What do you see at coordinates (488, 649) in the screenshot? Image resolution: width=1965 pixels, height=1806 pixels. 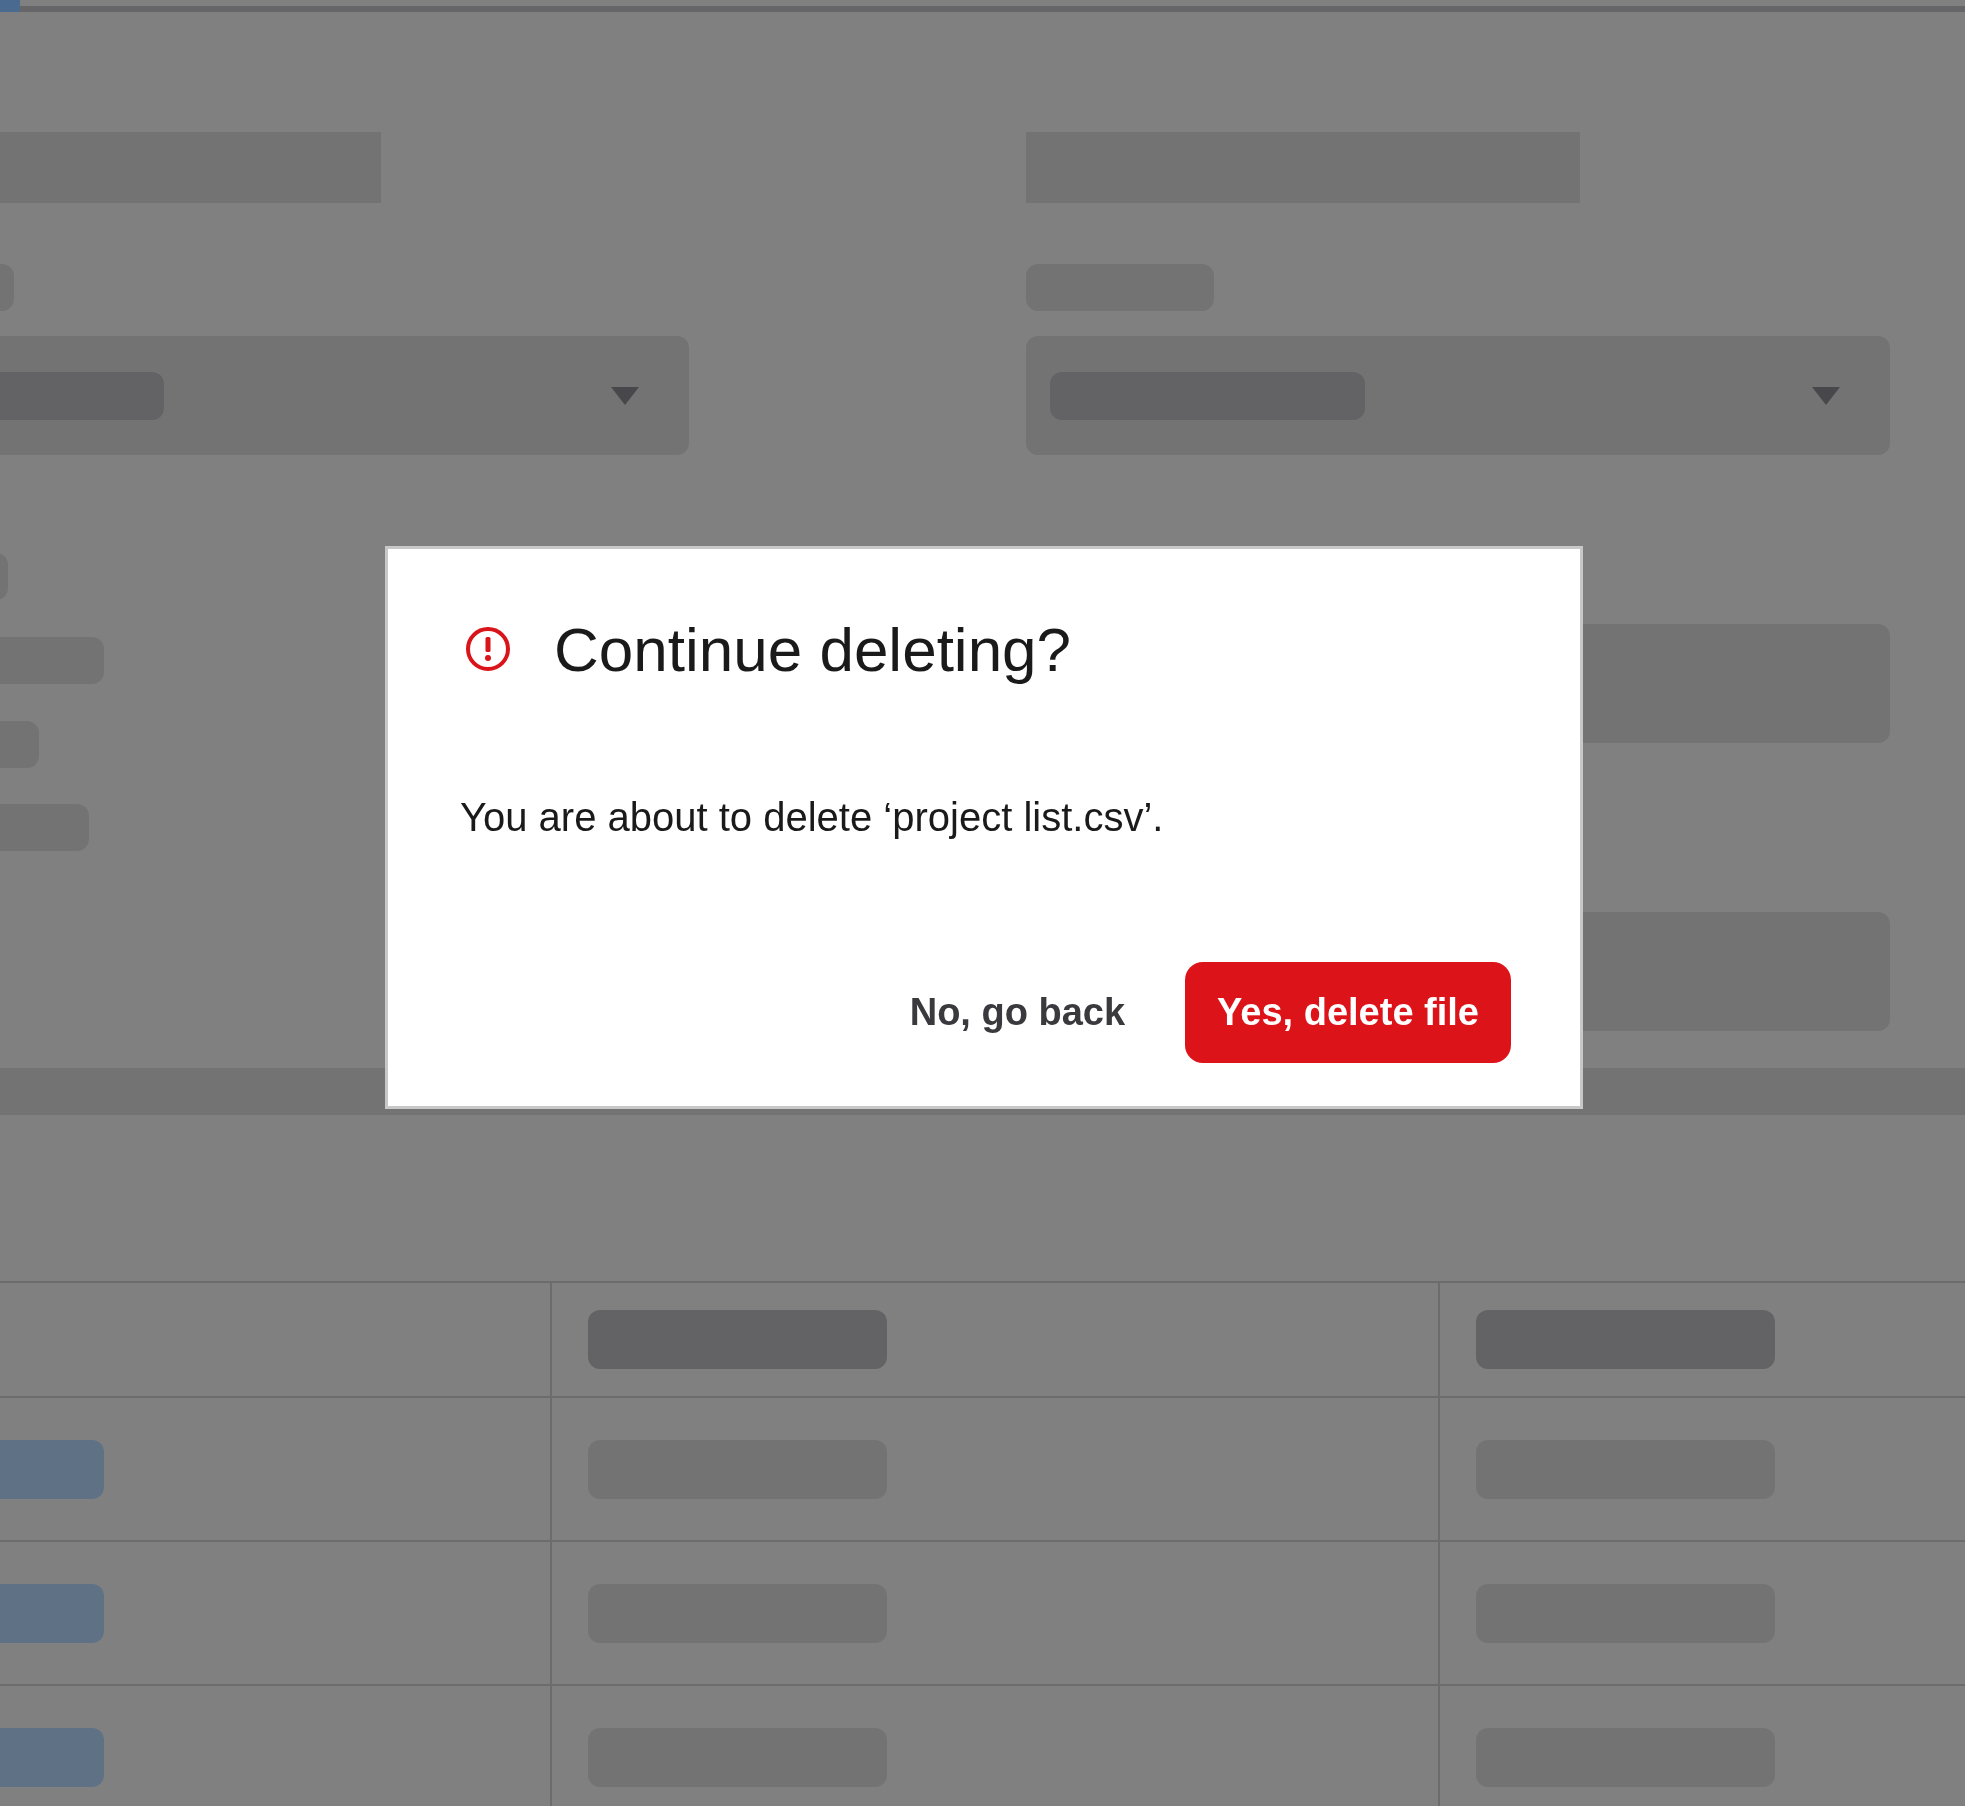 I see `alert-icon` at bounding box center [488, 649].